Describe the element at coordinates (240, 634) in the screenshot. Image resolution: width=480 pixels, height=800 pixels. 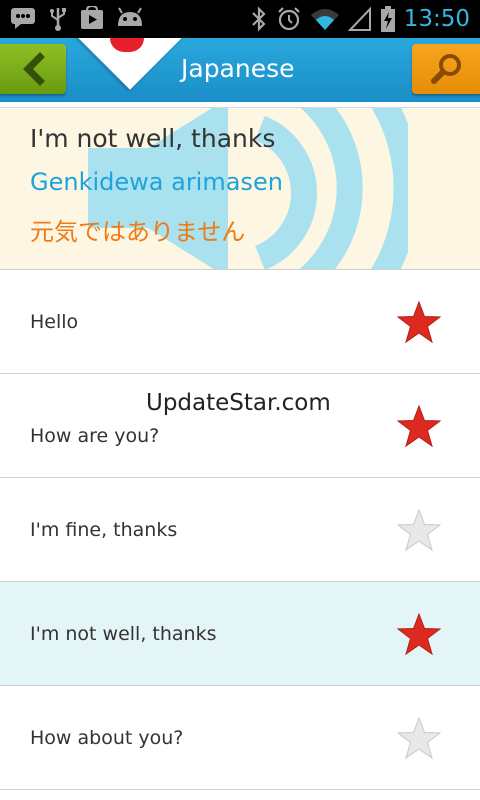
I see `phrase-row-selected: I'm not well, thanks` at that location.